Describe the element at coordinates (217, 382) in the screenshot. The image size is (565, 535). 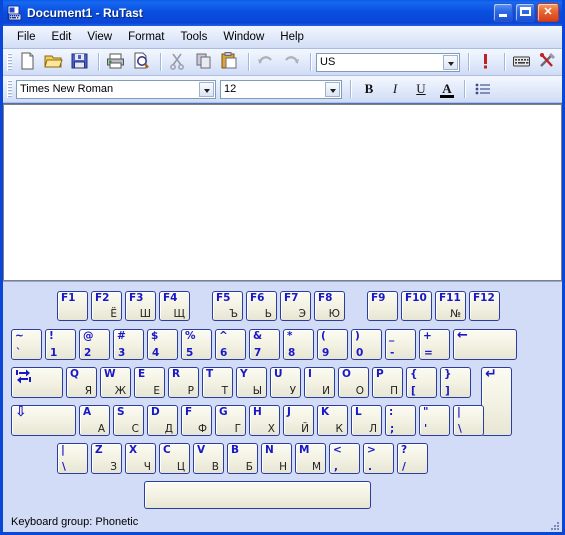
I see `key-t: T Т` at that location.